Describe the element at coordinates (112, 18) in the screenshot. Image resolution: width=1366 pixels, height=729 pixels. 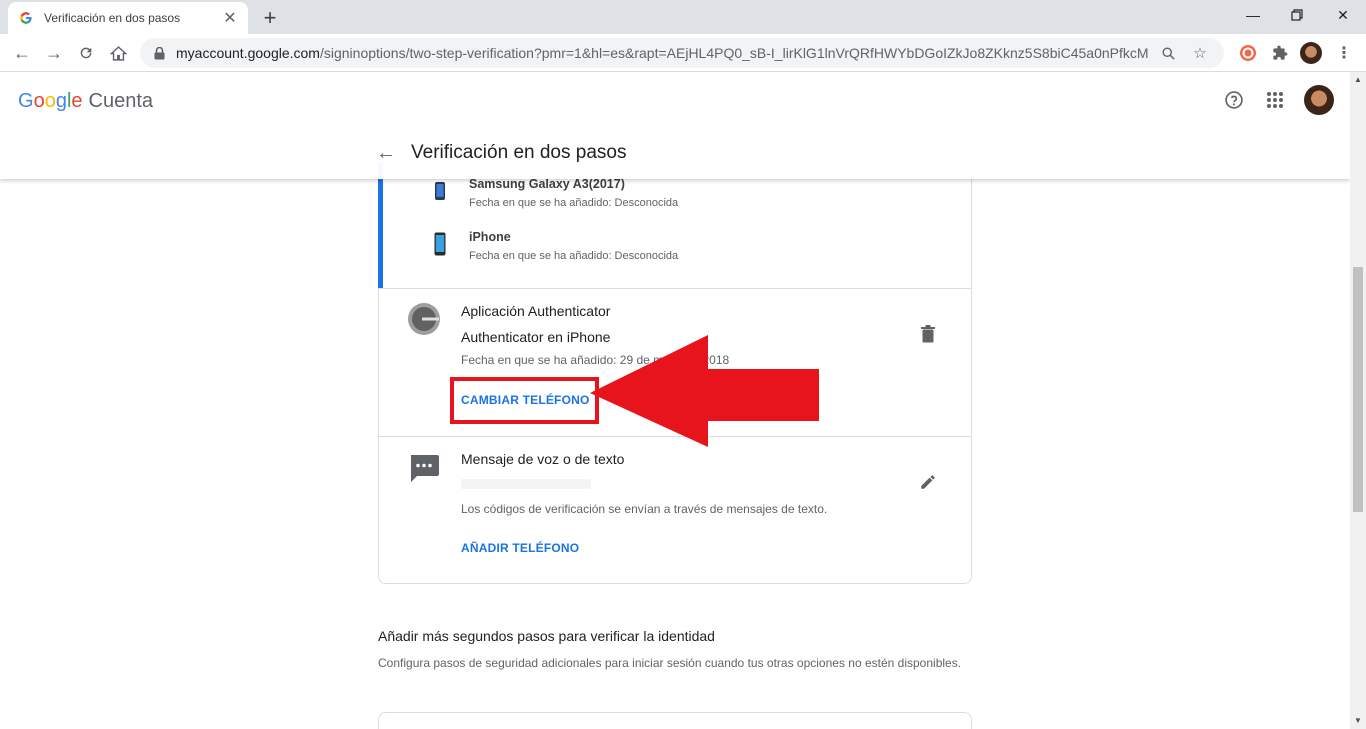
I see `tab-title: Verificación en dos pasos` at that location.